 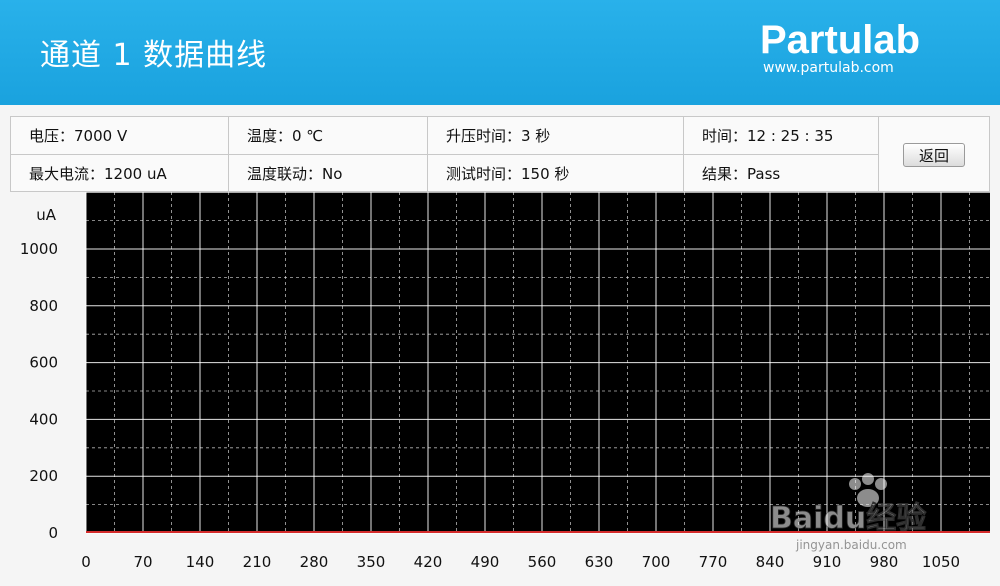 What do you see at coordinates (884, 562) in the screenshot?
I see `x-tick-label: 980` at bounding box center [884, 562].